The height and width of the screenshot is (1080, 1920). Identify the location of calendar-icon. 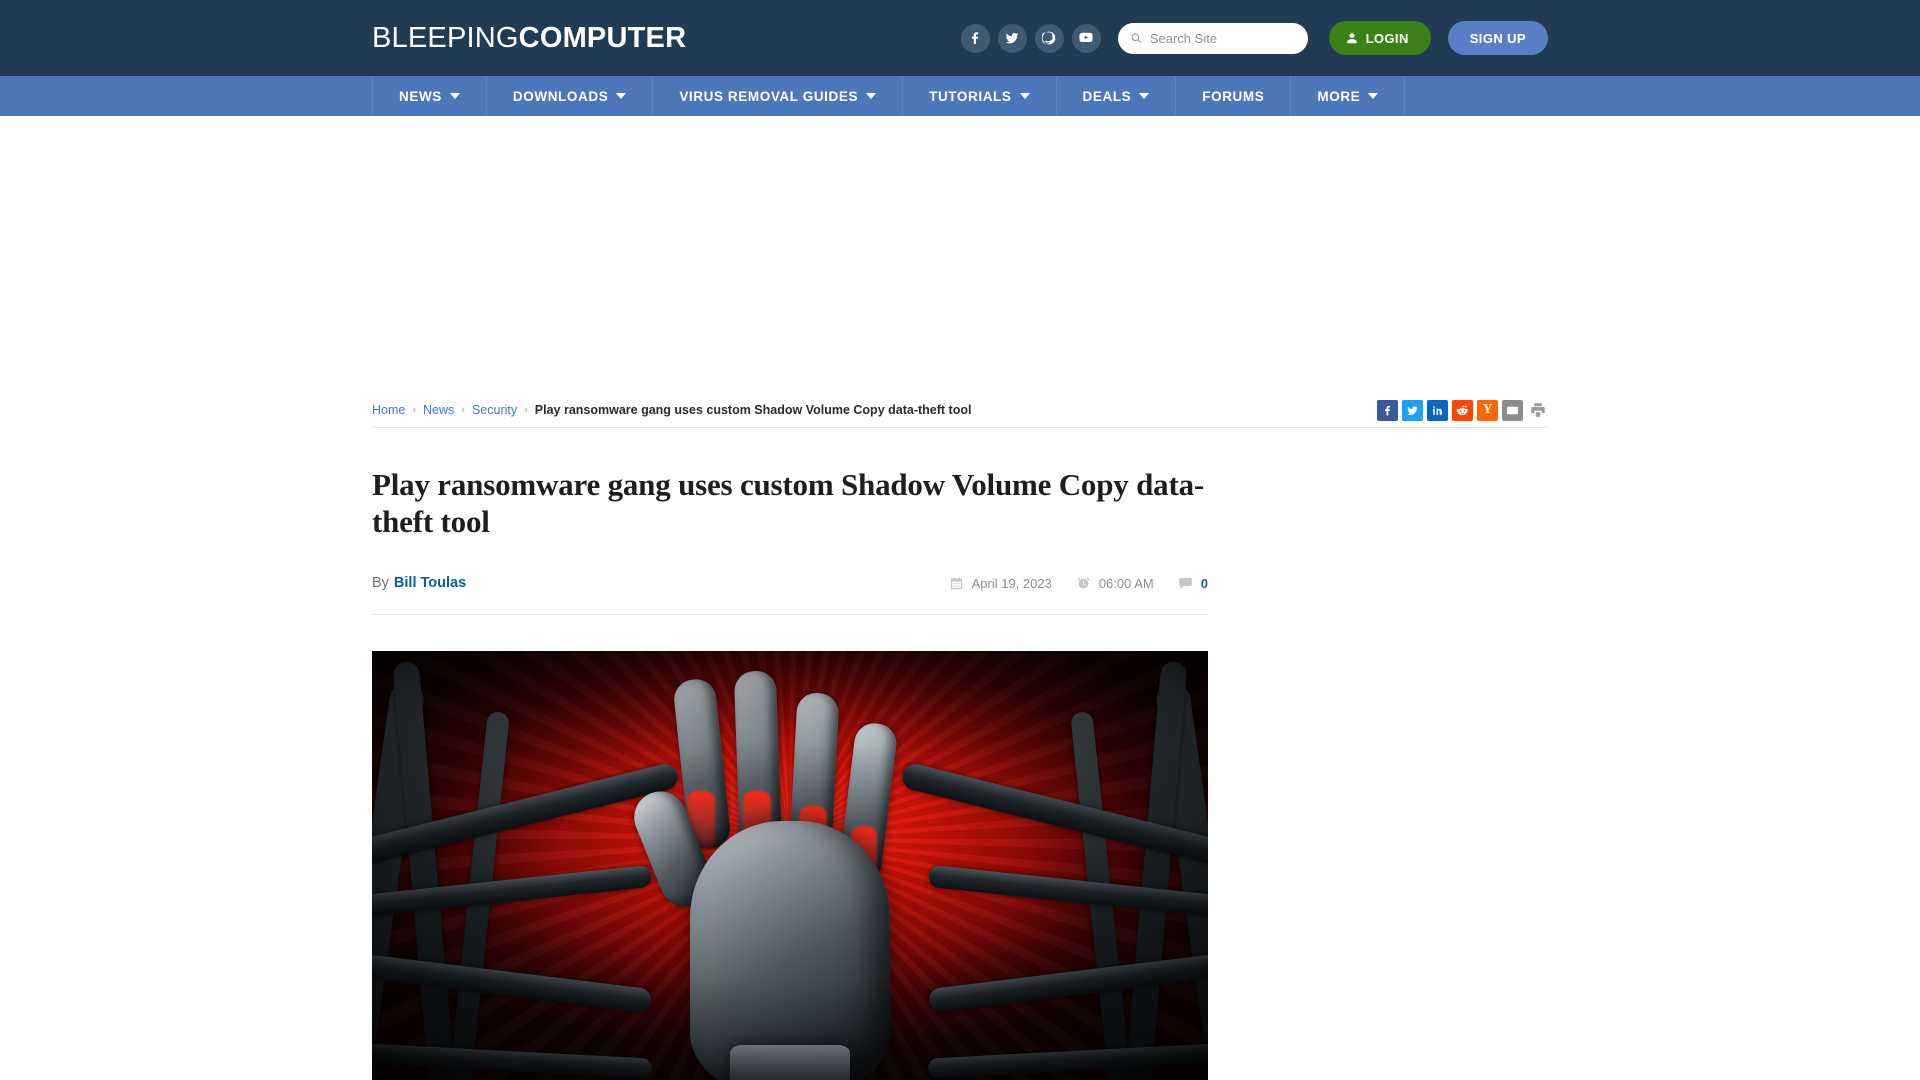
(956, 583).